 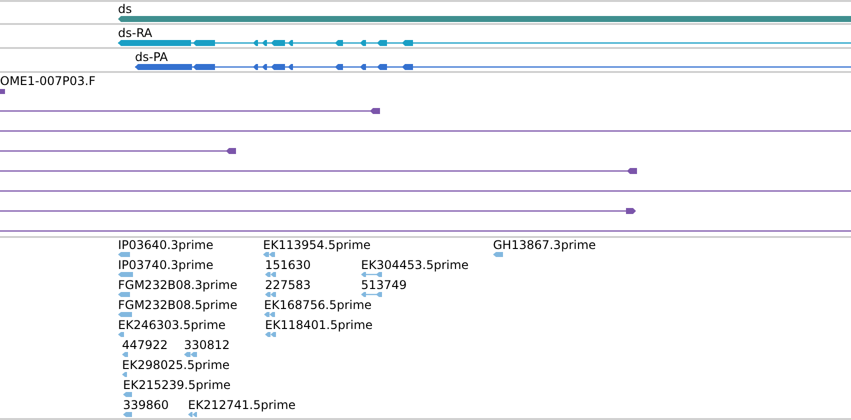 I want to click on feature-label: 151630, so click(x=288, y=265).